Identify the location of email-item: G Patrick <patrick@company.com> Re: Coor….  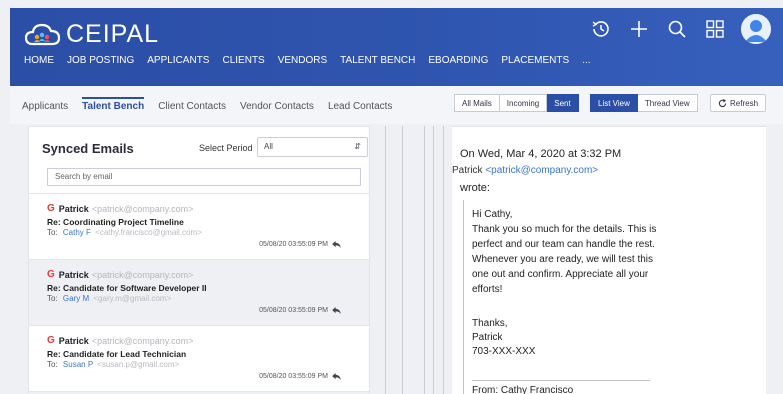
(199, 226).